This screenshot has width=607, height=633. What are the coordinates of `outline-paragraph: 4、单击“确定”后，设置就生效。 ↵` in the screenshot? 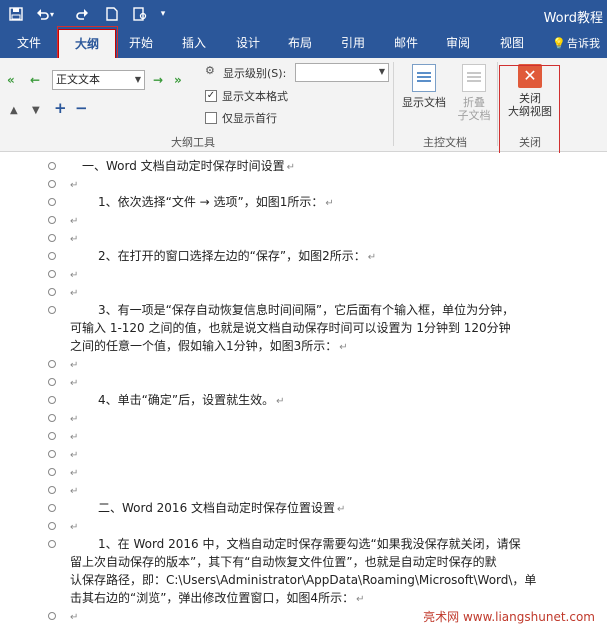 It's located at (335, 401).